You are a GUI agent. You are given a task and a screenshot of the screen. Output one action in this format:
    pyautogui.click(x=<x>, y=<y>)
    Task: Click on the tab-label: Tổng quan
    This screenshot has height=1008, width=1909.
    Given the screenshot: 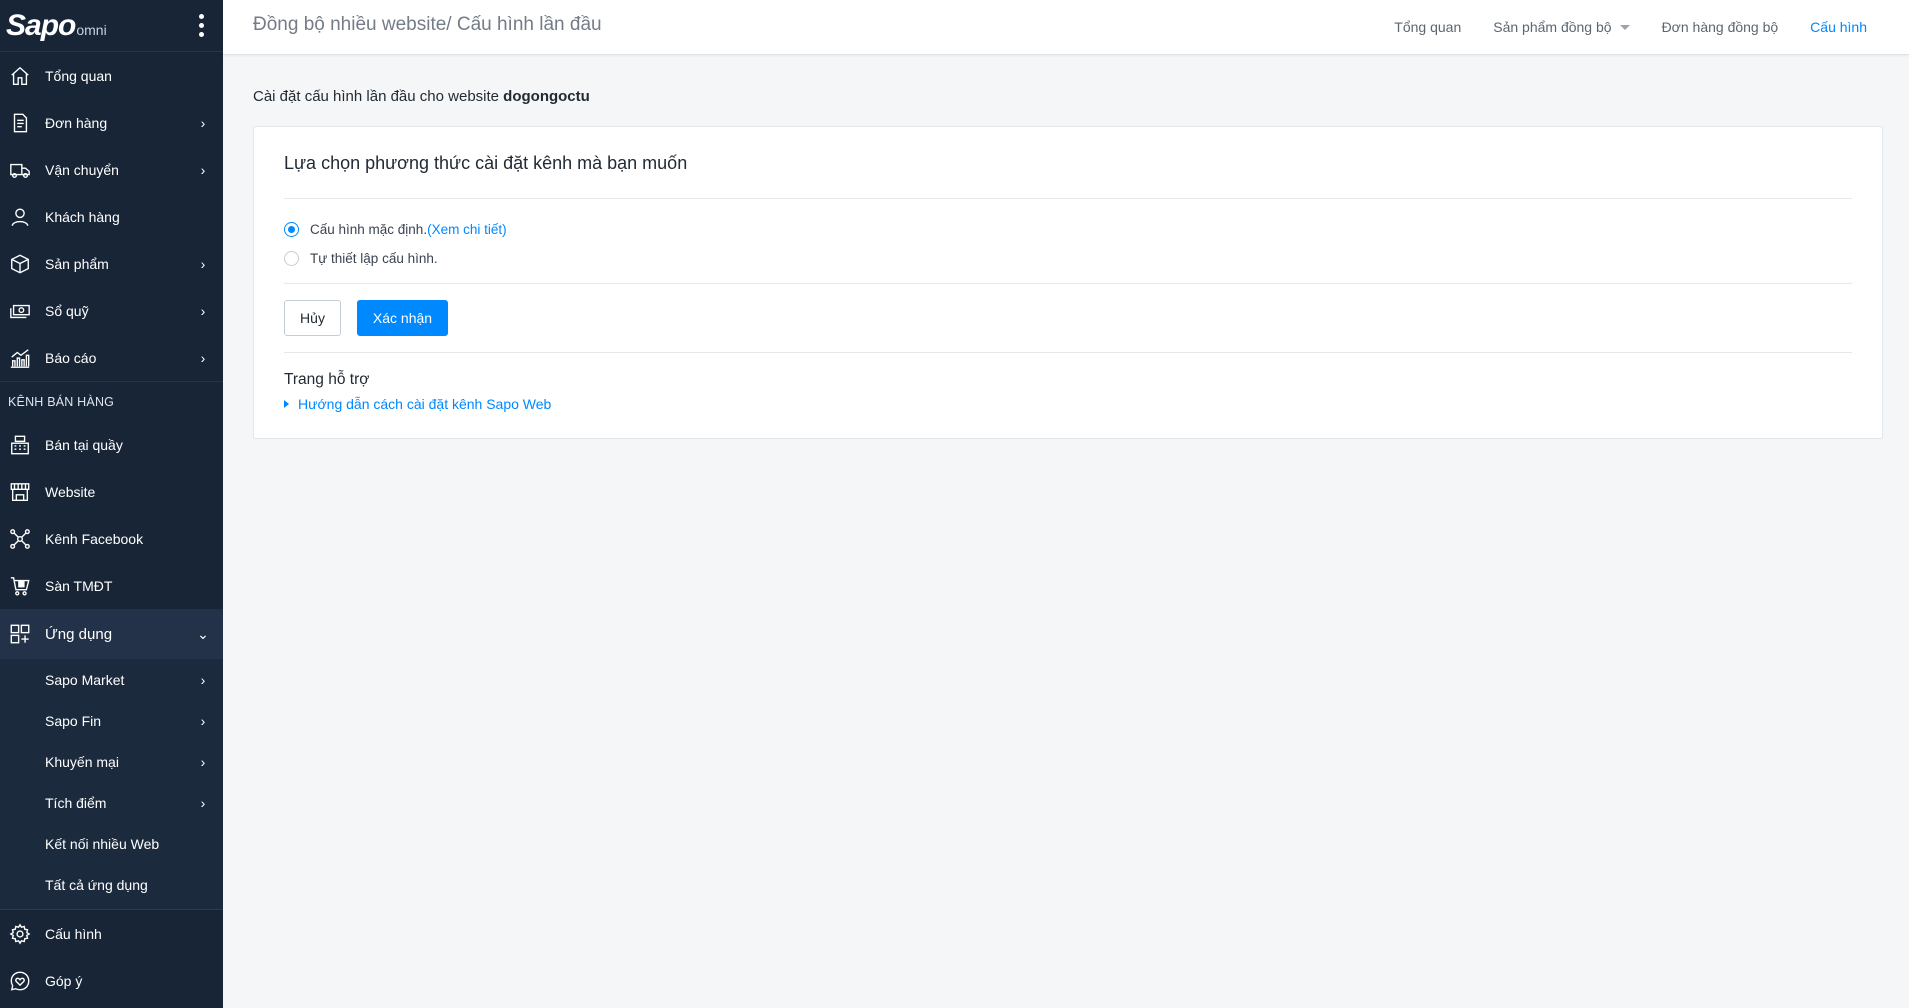 What is the action you would take?
    pyautogui.click(x=1428, y=27)
    